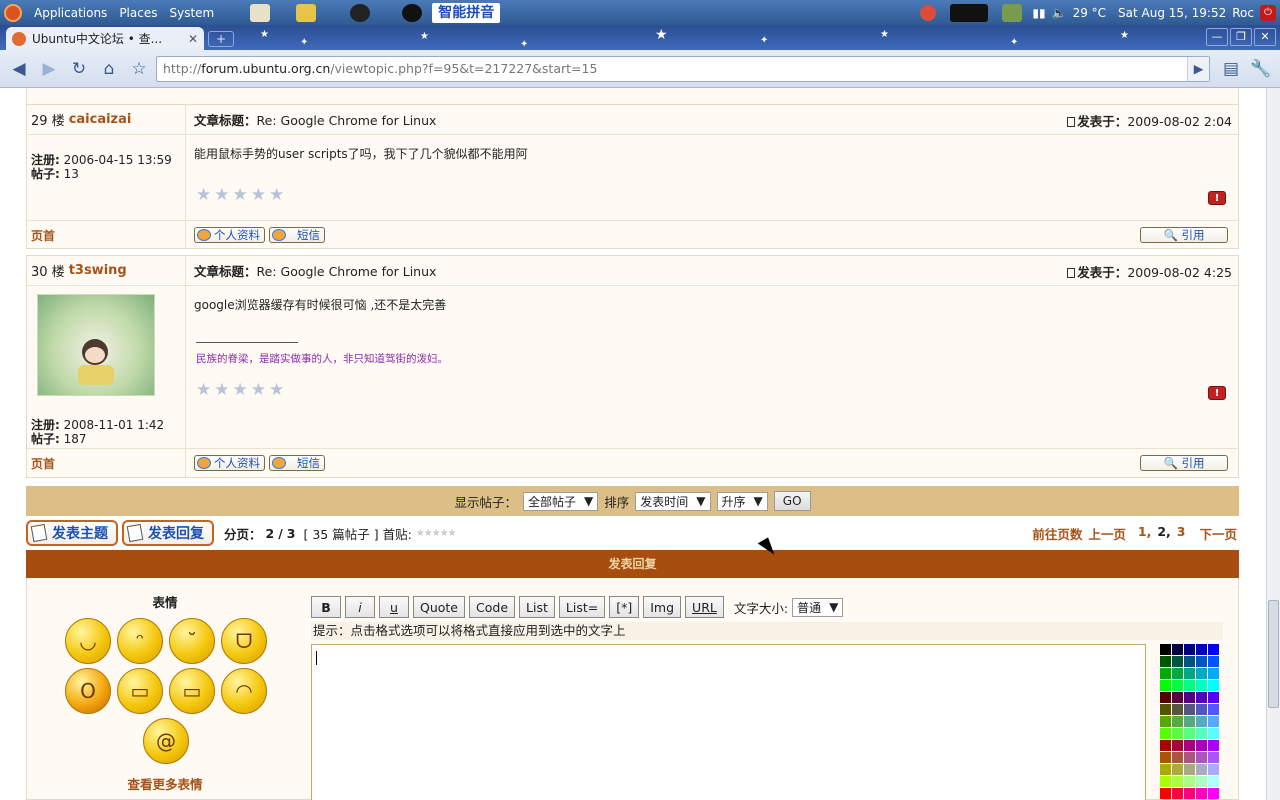 The image size is (1280, 800). I want to click on scrollbar-thumb, so click(1273, 654).